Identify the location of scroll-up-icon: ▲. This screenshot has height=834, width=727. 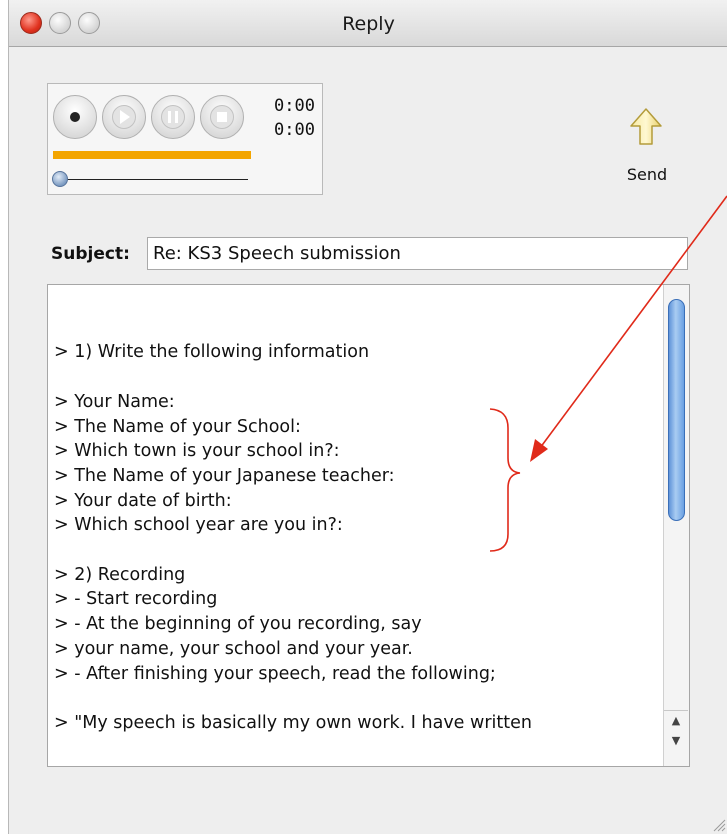
(676, 720).